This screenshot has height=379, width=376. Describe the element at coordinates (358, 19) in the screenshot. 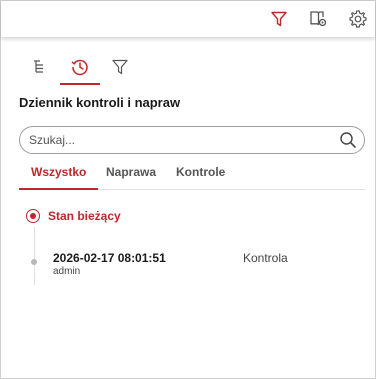

I see `gear-icon` at that location.